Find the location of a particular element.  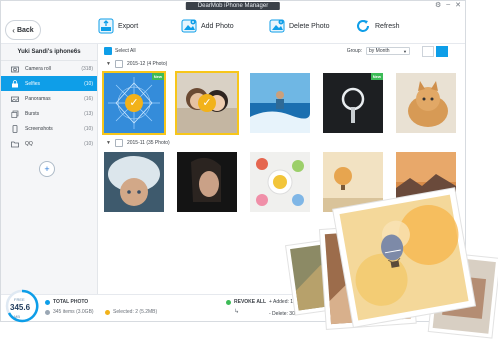

group-selector: Group: by Month ▼ is located at coordinates (378, 51).